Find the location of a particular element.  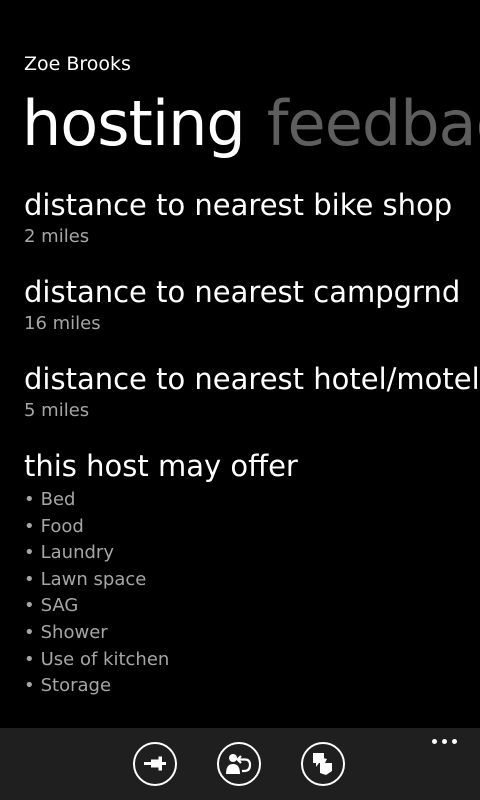

campground-value: 16 miles is located at coordinates (62, 323).